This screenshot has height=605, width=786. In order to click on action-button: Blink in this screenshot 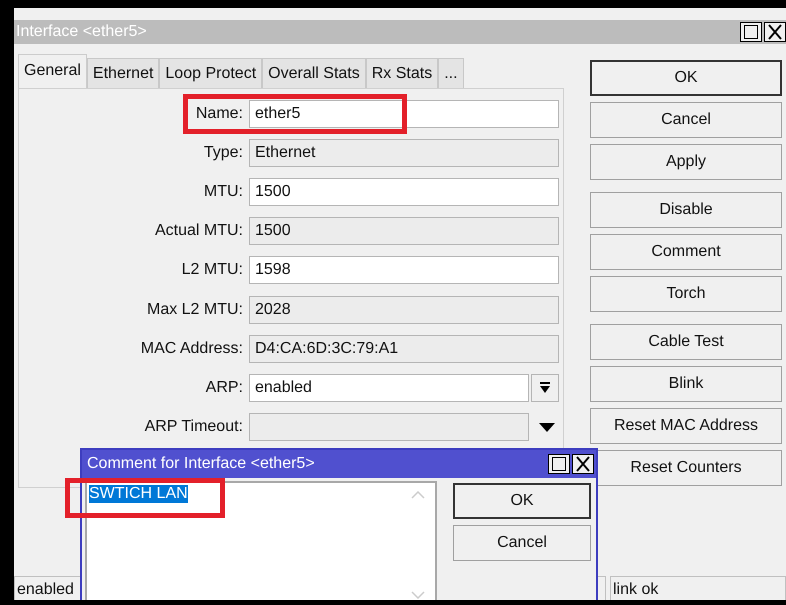, I will do `click(686, 384)`.